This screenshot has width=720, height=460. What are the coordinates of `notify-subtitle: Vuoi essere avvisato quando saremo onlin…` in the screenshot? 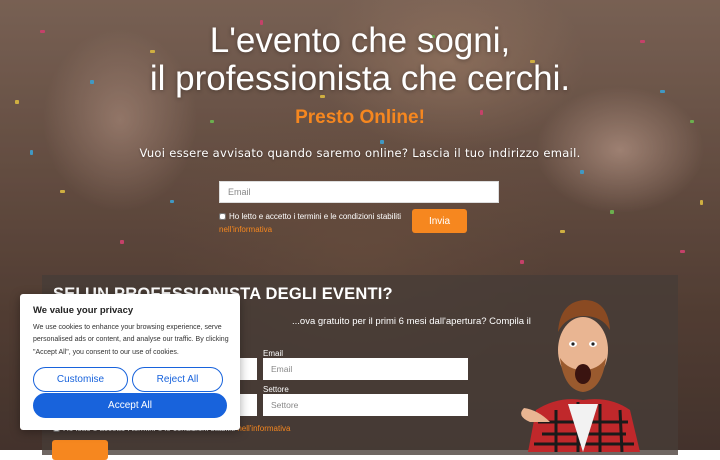 It's located at (360, 153).